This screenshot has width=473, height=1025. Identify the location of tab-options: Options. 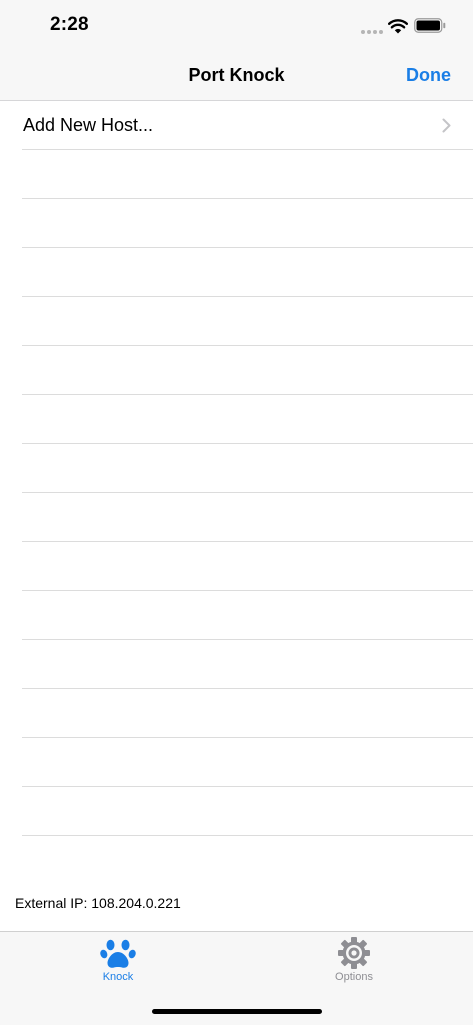
(354, 959).